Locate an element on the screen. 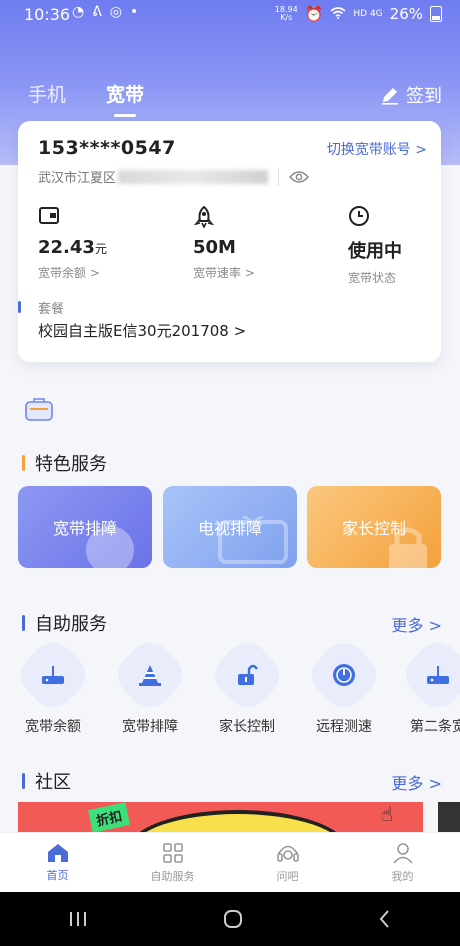 The width and height of the screenshot is (460, 946). svc-broadband-balance: 宽带余额 is located at coordinates (53, 684).